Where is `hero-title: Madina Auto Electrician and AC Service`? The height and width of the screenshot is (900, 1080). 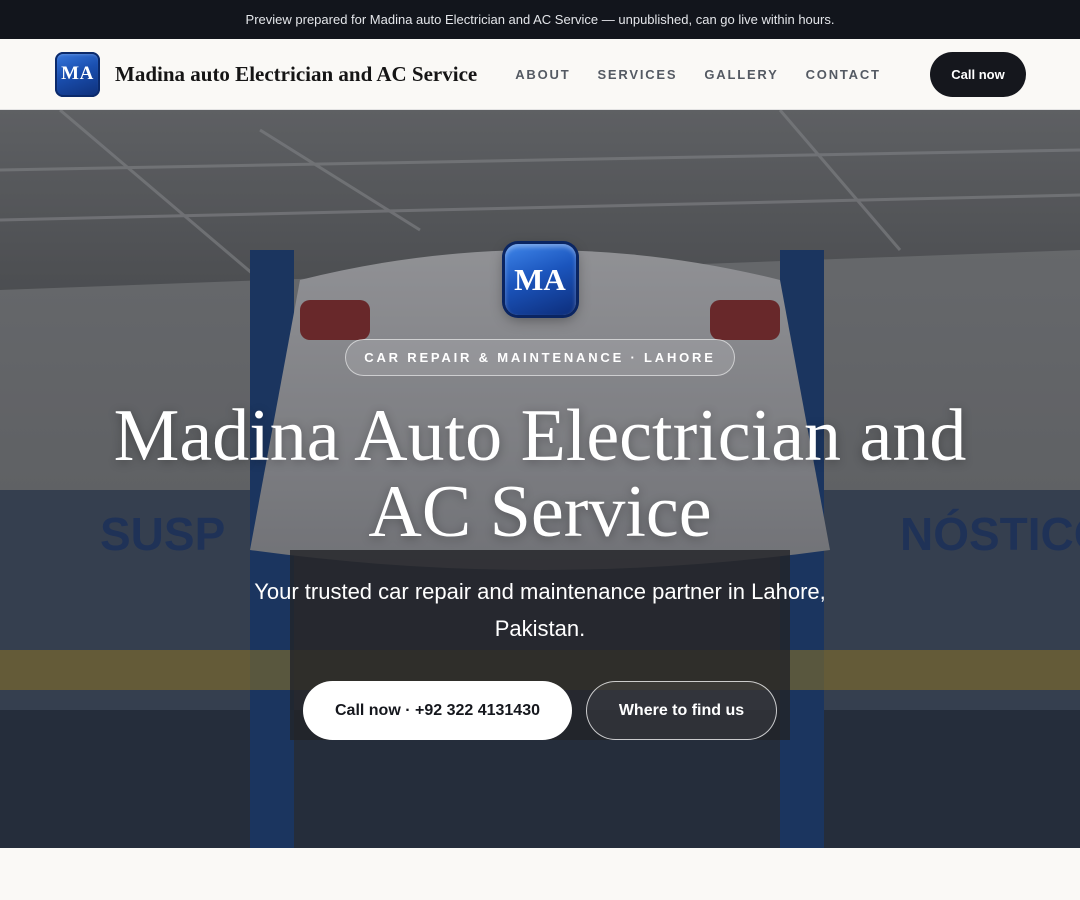 hero-title: Madina Auto Electrician and AC Service is located at coordinates (540, 474).